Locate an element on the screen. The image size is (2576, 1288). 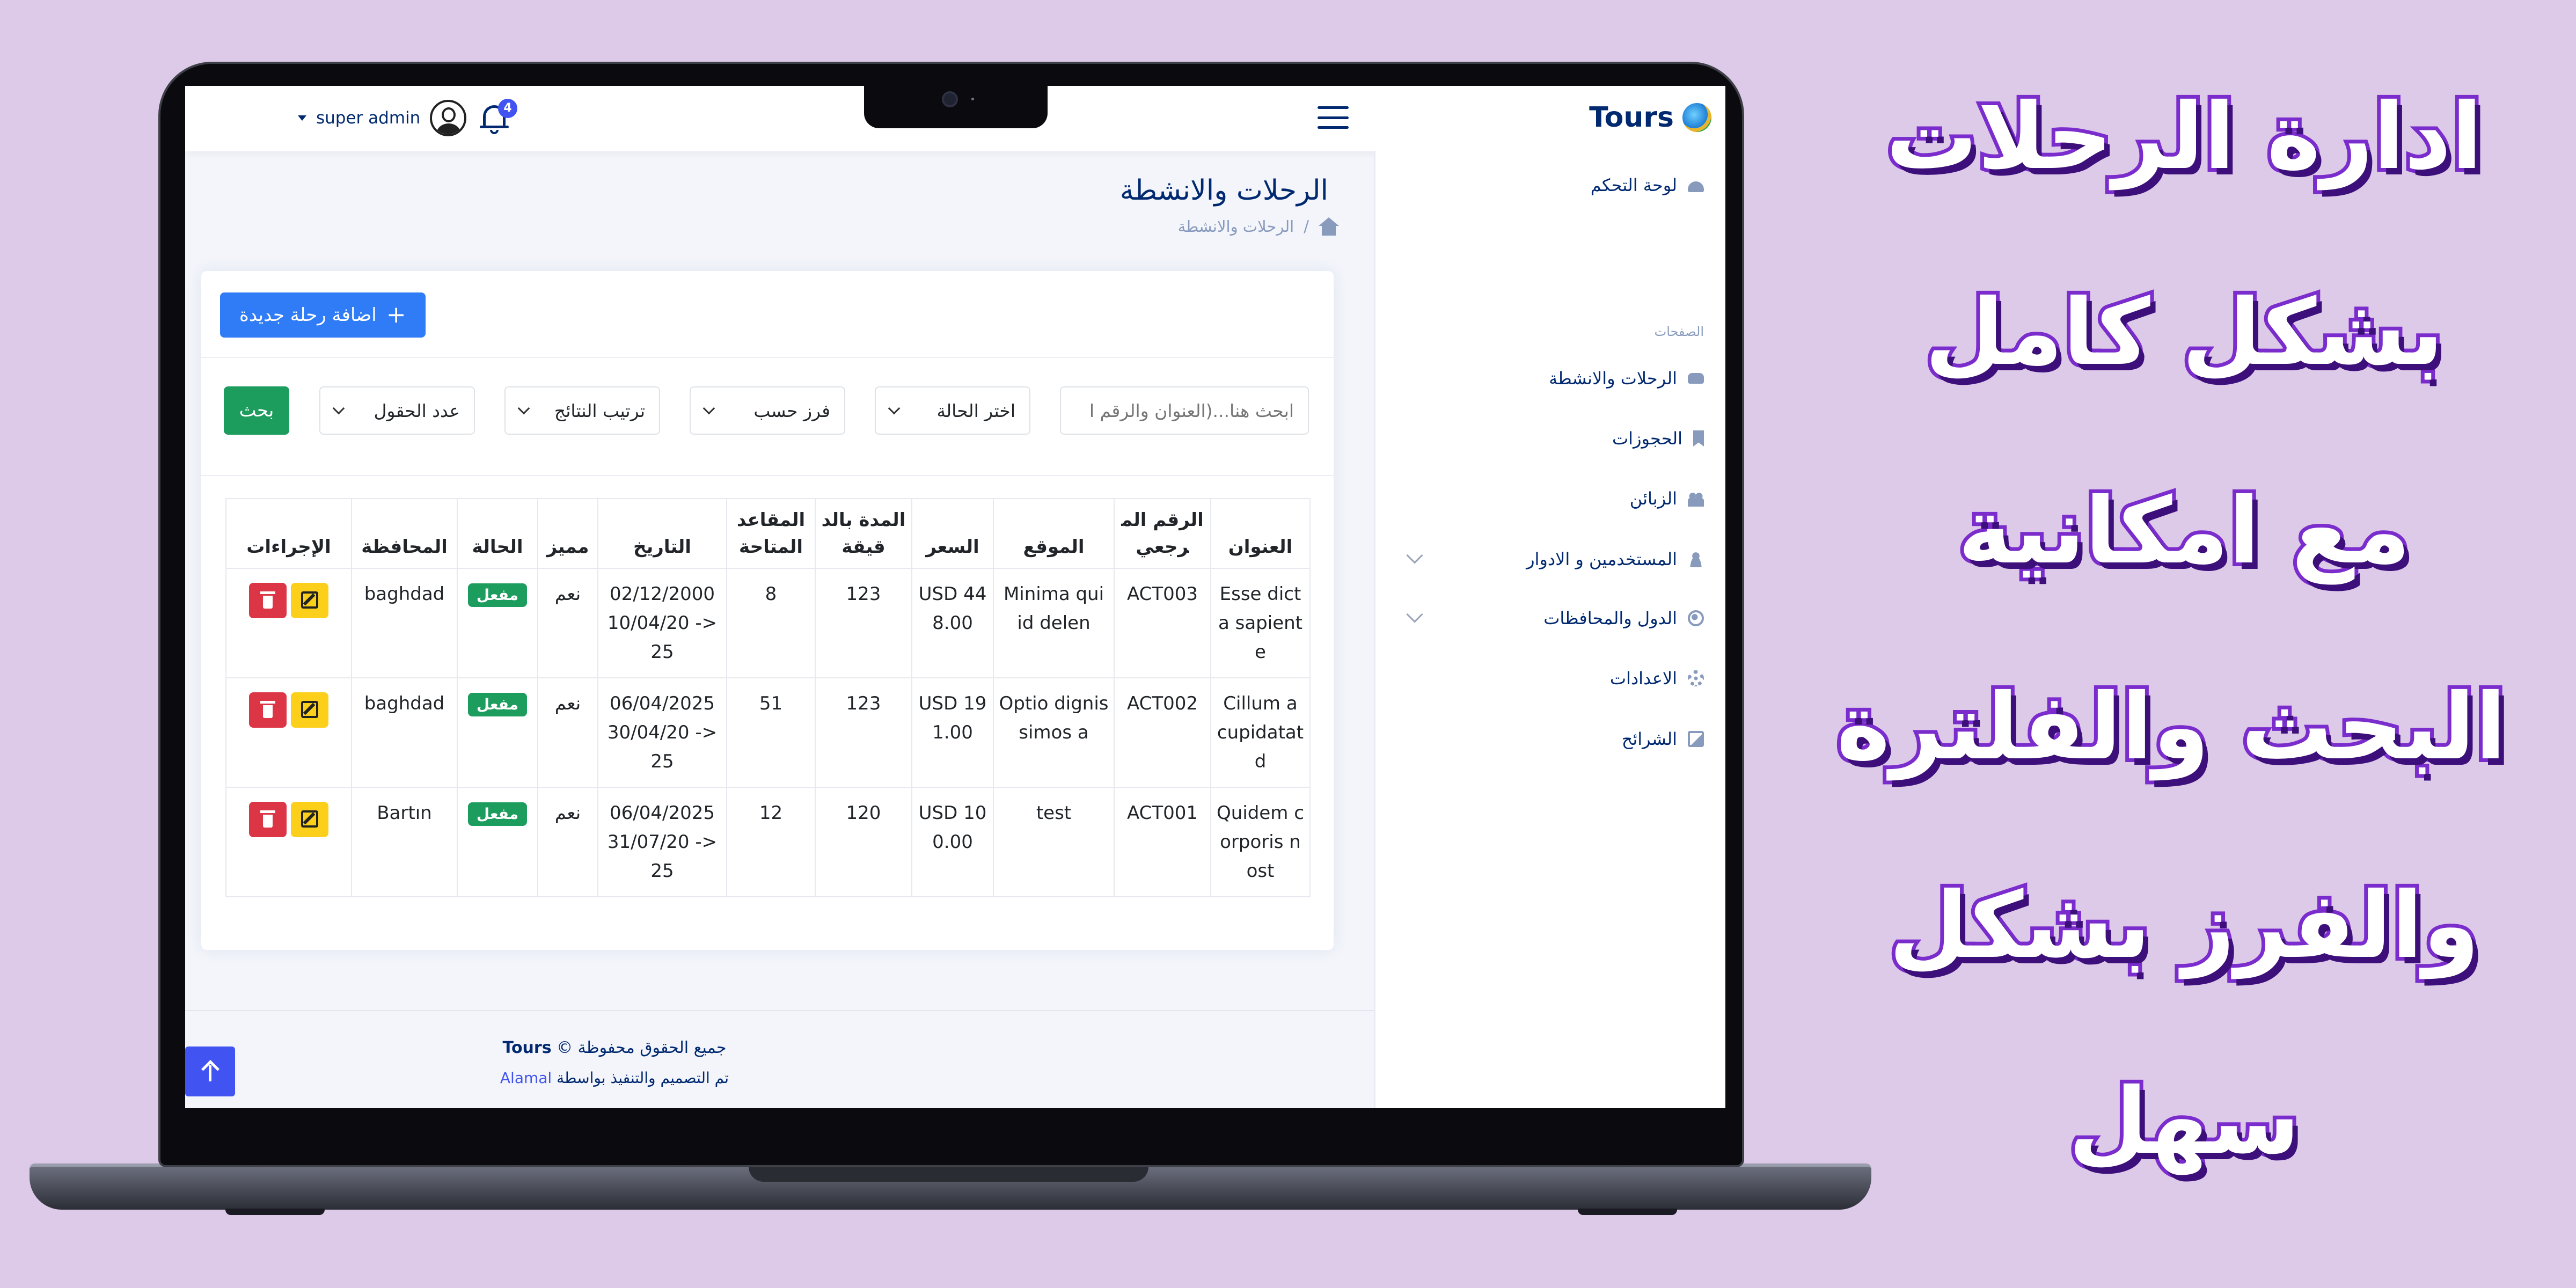
header-seats: المقاعد المتاحة is located at coordinates (771, 533).